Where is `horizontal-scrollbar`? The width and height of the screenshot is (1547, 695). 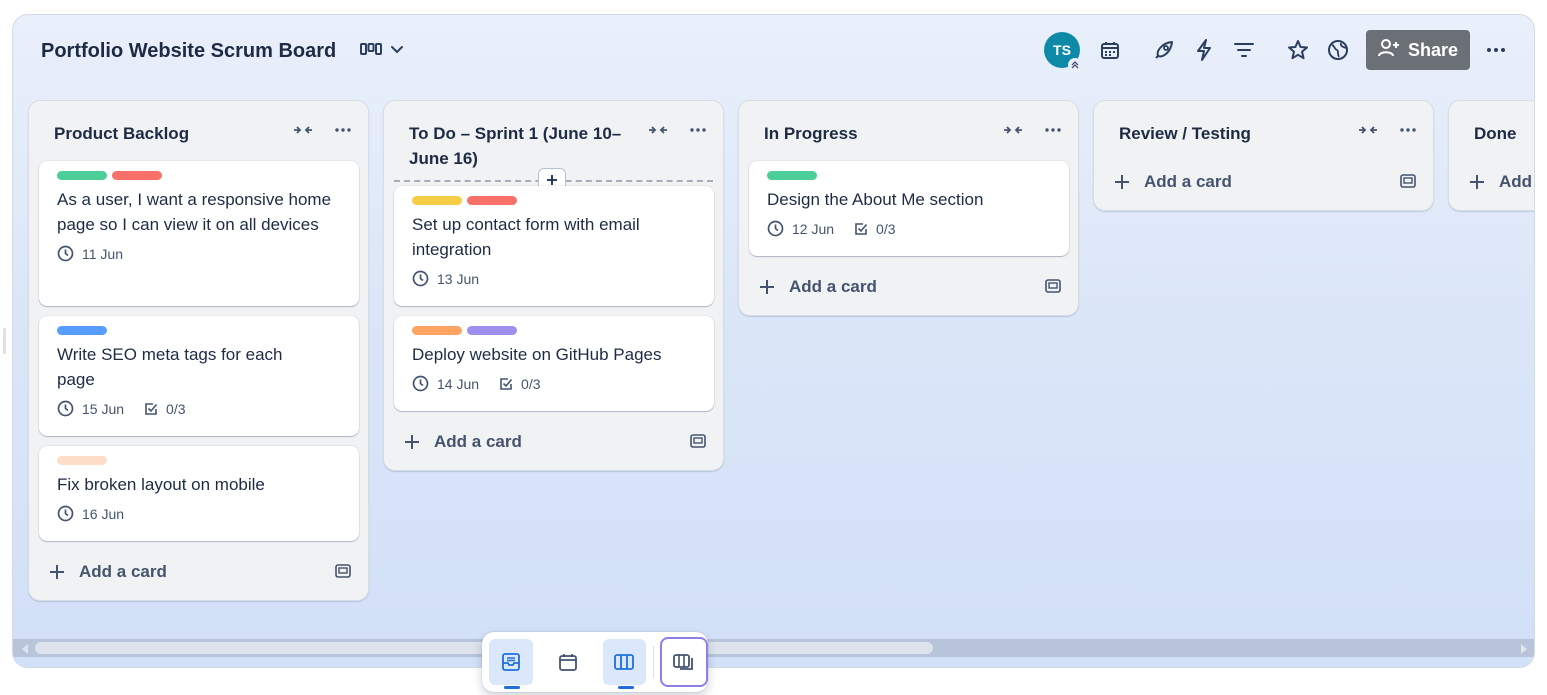
horizontal-scrollbar is located at coordinates (773, 648).